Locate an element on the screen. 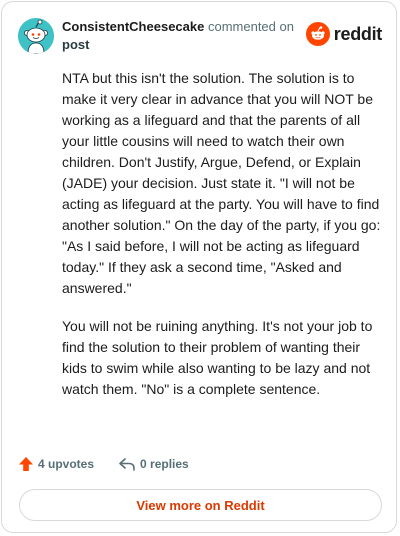  reddit-brand: reddit is located at coordinates (344, 34).